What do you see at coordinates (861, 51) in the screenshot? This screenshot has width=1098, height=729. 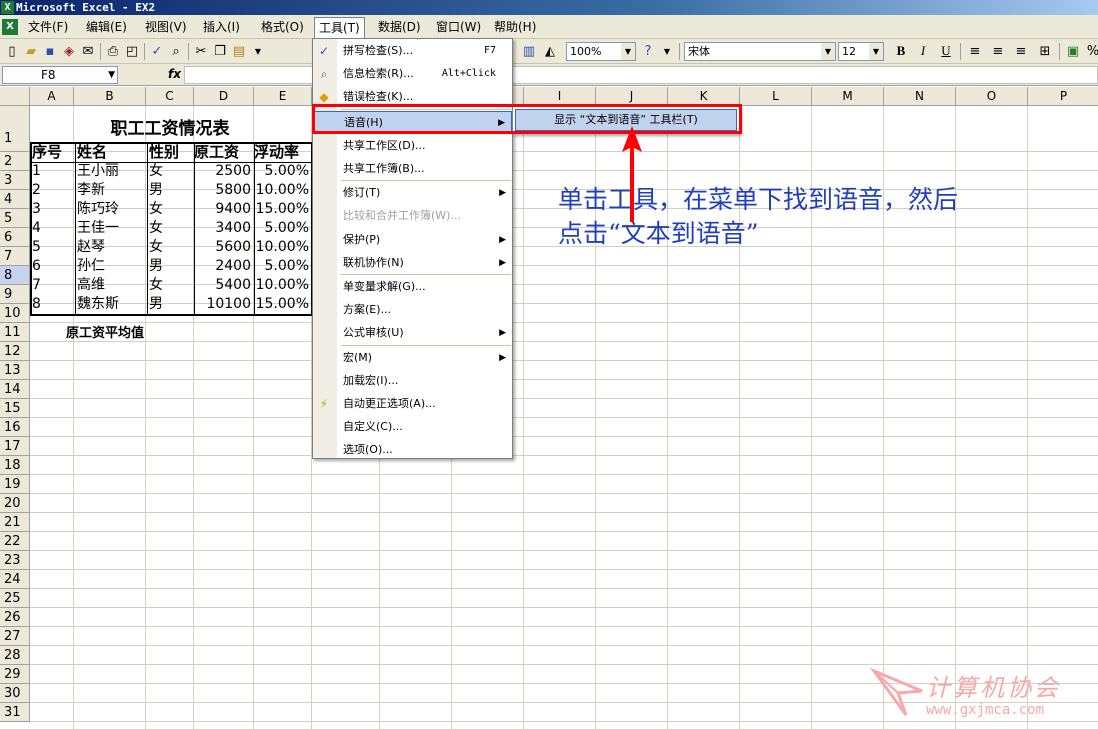 I see `font-size-combo: 12 ▼` at bounding box center [861, 51].